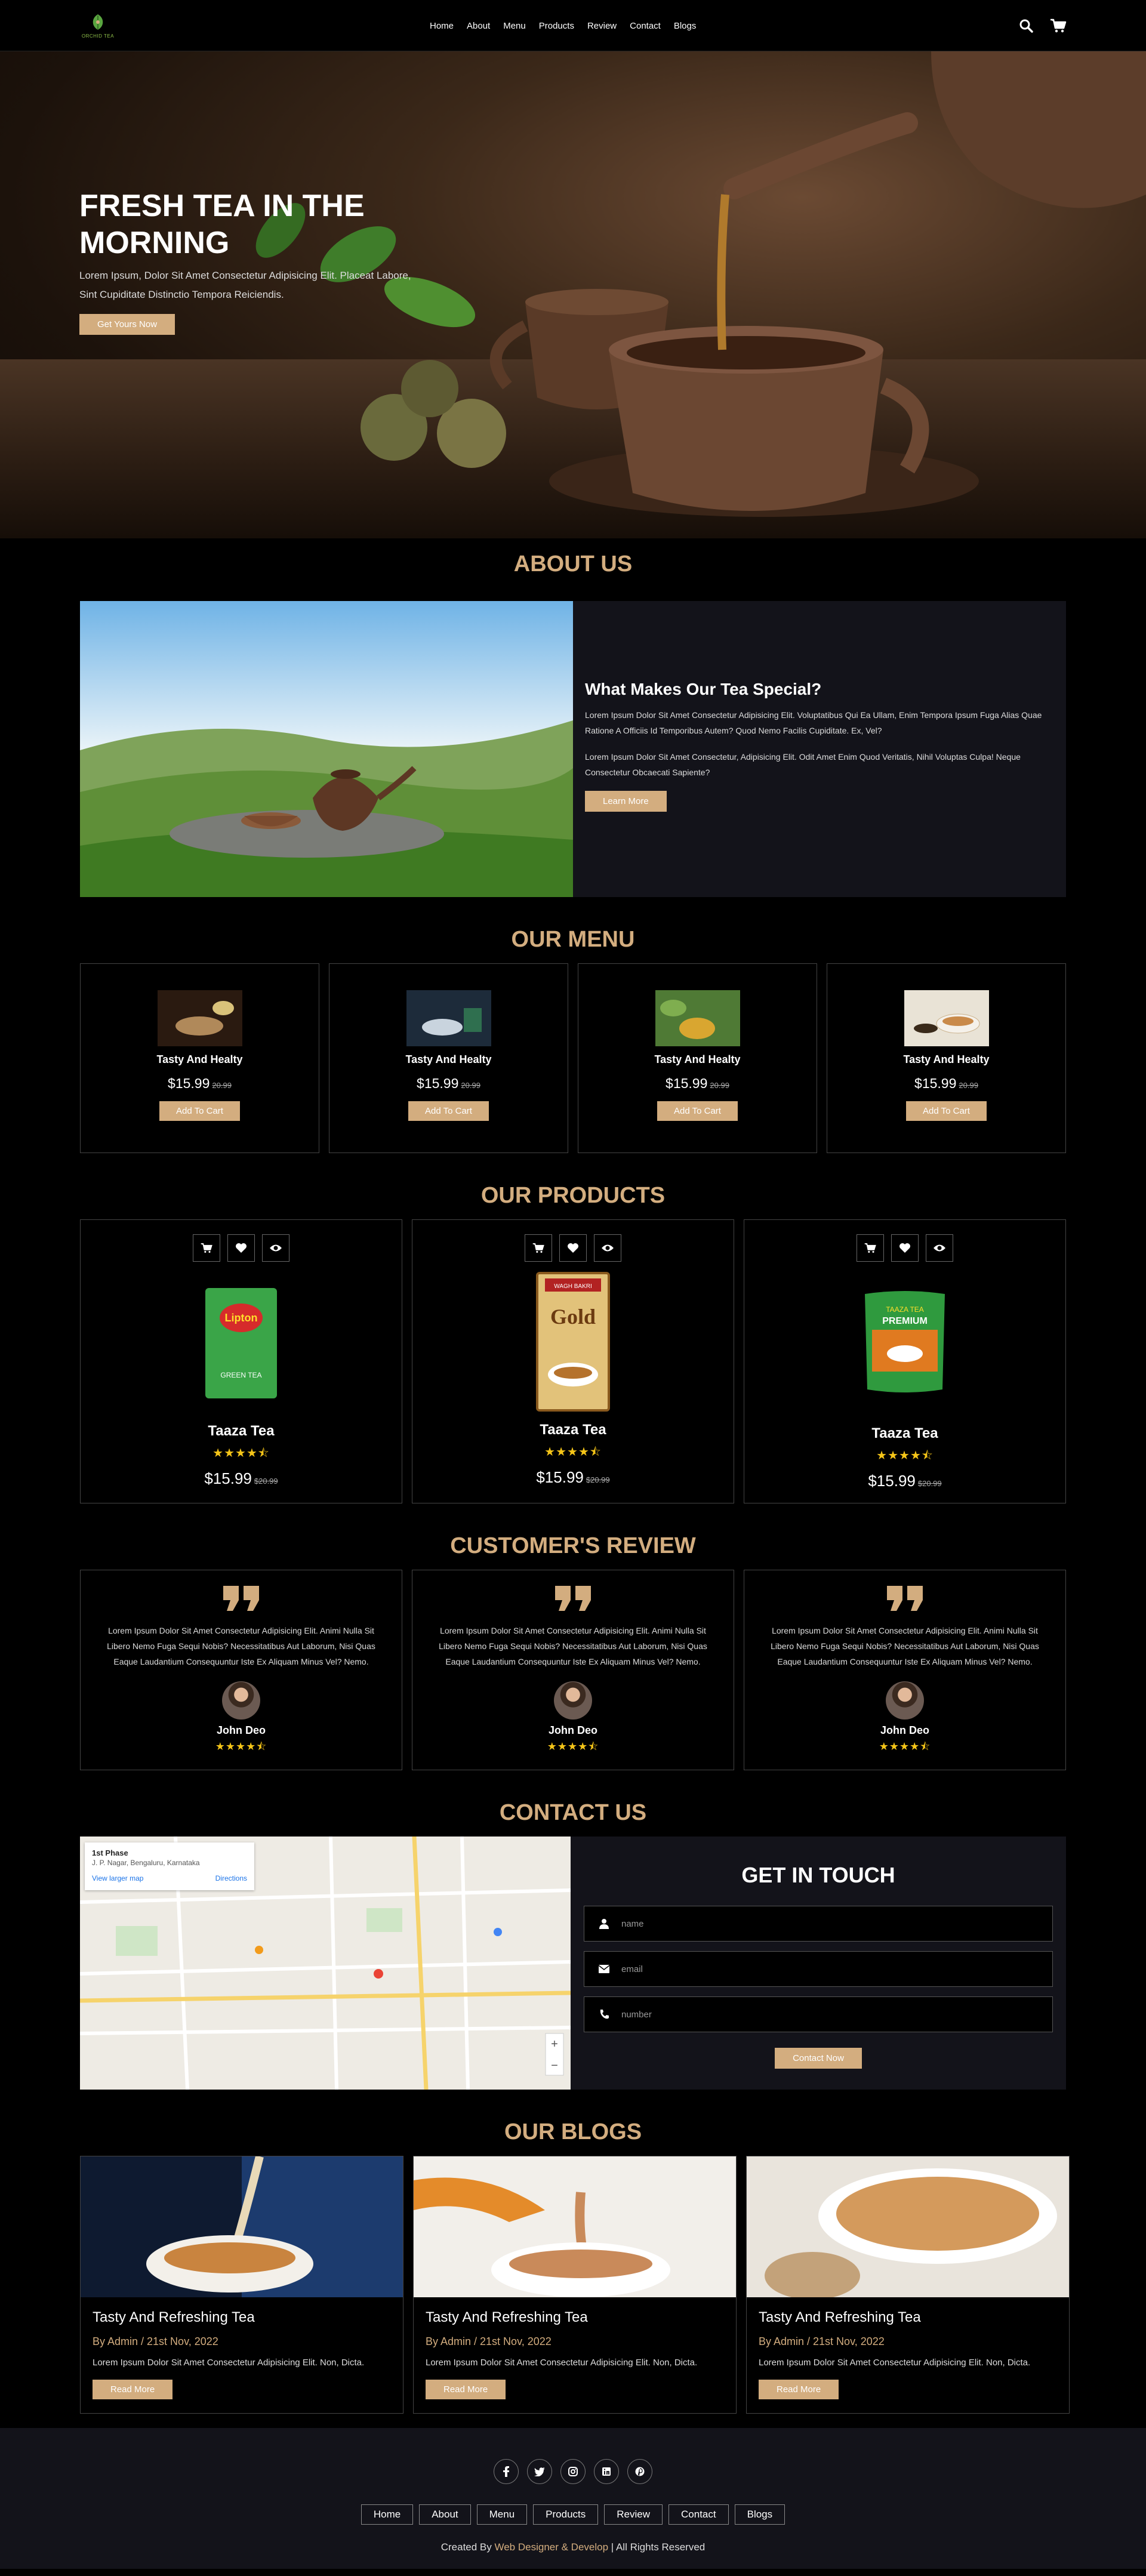 The width and height of the screenshot is (1146, 2576). What do you see at coordinates (97, 25) in the screenshot?
I see `logo: ORCHID TEA` at bounding box center [97, 25].